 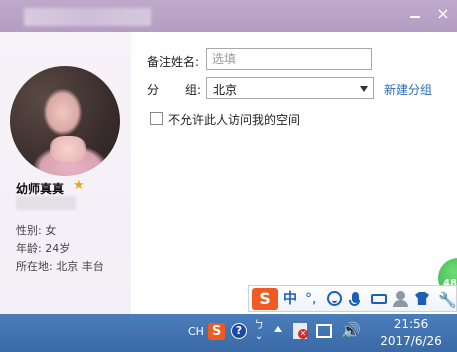 What do you see at coordinates (278, 329) in the screenshot?
I see `show-hidden-icons-icon` at bounding box center [278, 329].